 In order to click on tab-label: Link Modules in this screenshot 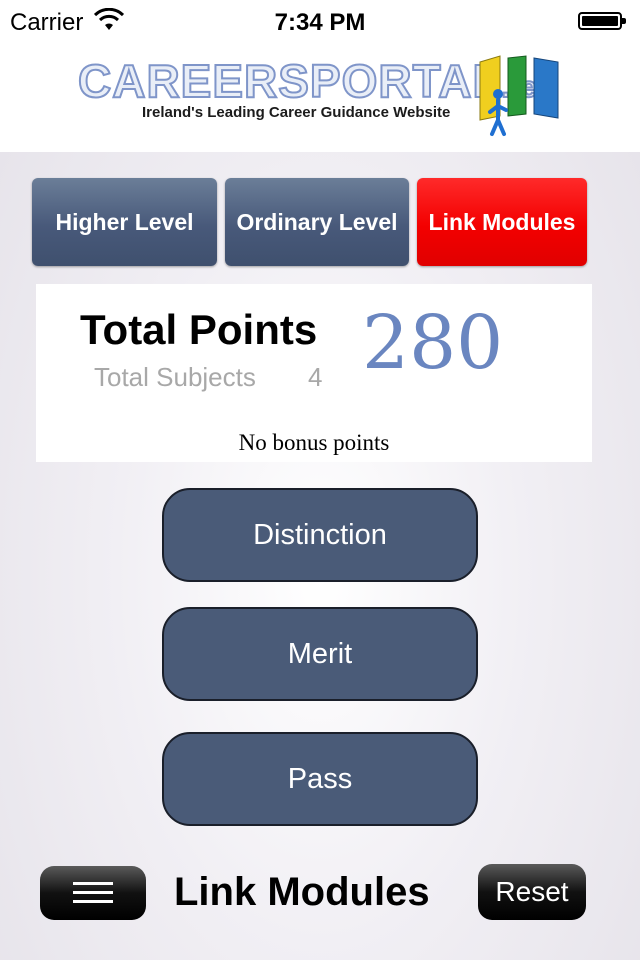, I will do `click(502, 221)`.